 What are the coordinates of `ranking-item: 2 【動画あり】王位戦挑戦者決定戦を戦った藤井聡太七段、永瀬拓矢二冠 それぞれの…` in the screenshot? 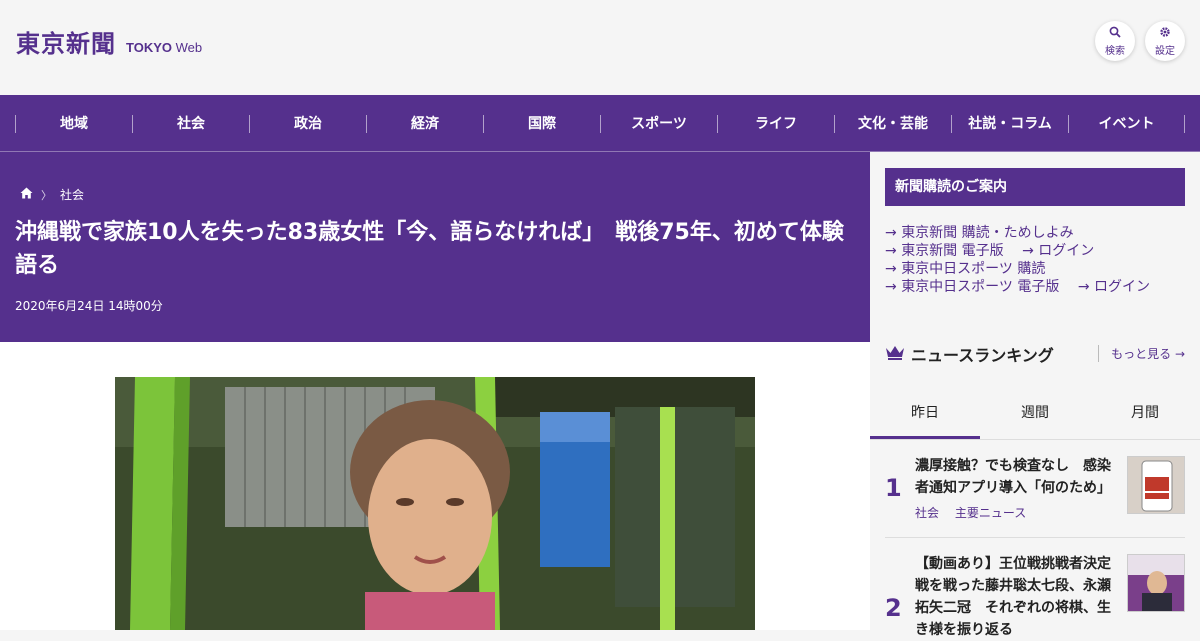 It's located at (1035, 594).